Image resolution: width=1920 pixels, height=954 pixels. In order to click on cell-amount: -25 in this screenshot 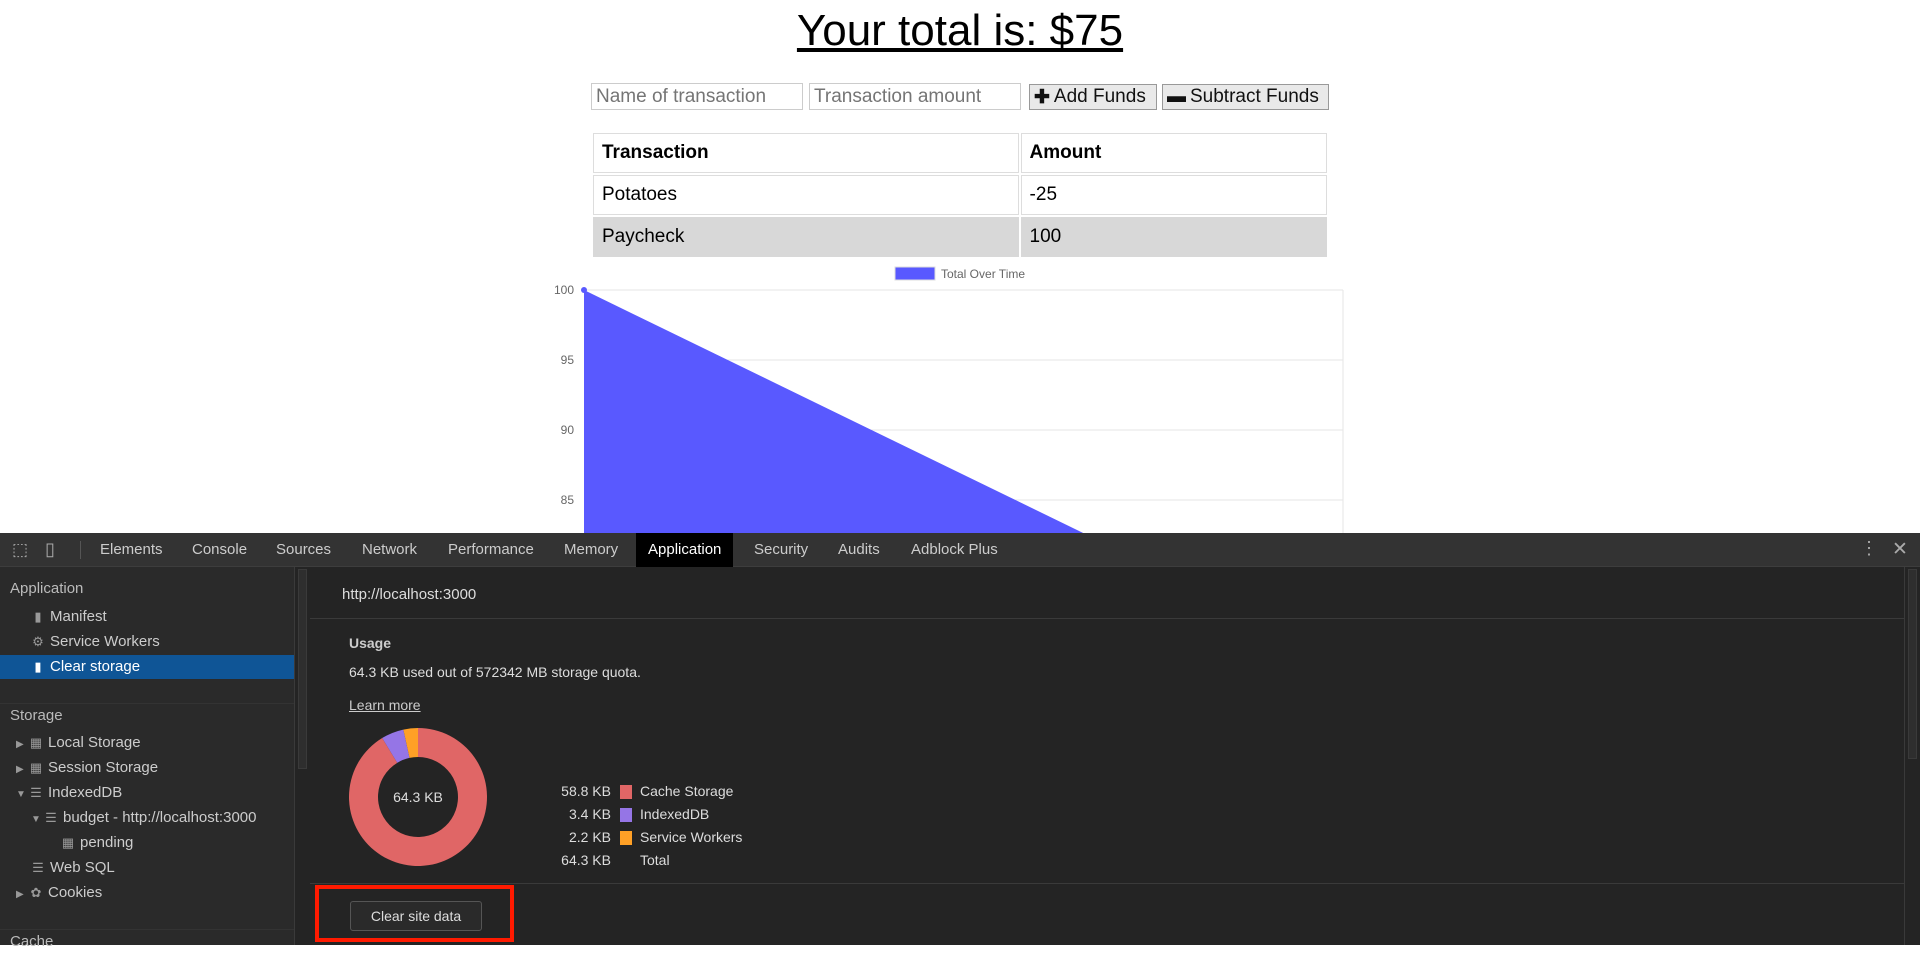, I will do `click(1173, 195)`.